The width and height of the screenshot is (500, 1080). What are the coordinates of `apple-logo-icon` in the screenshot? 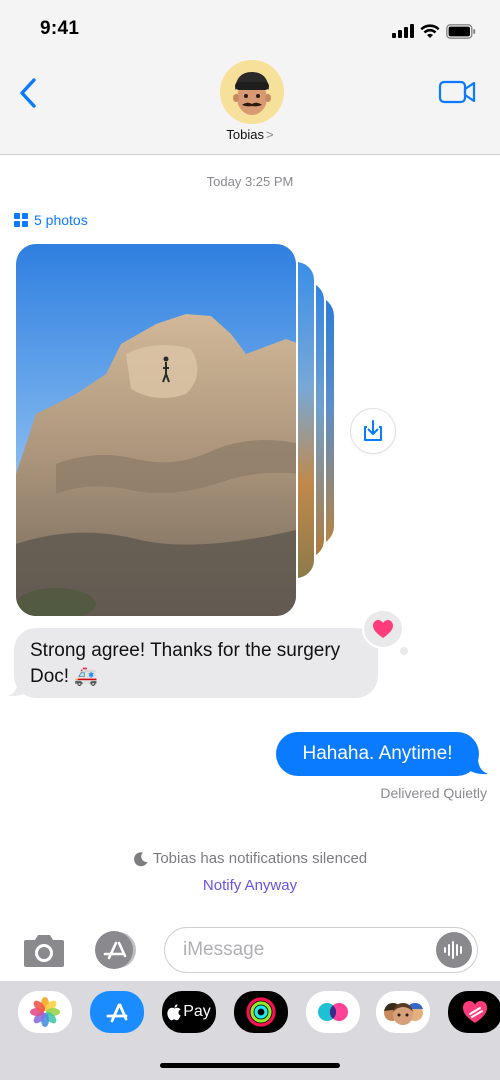 It's located at (174, 1011).